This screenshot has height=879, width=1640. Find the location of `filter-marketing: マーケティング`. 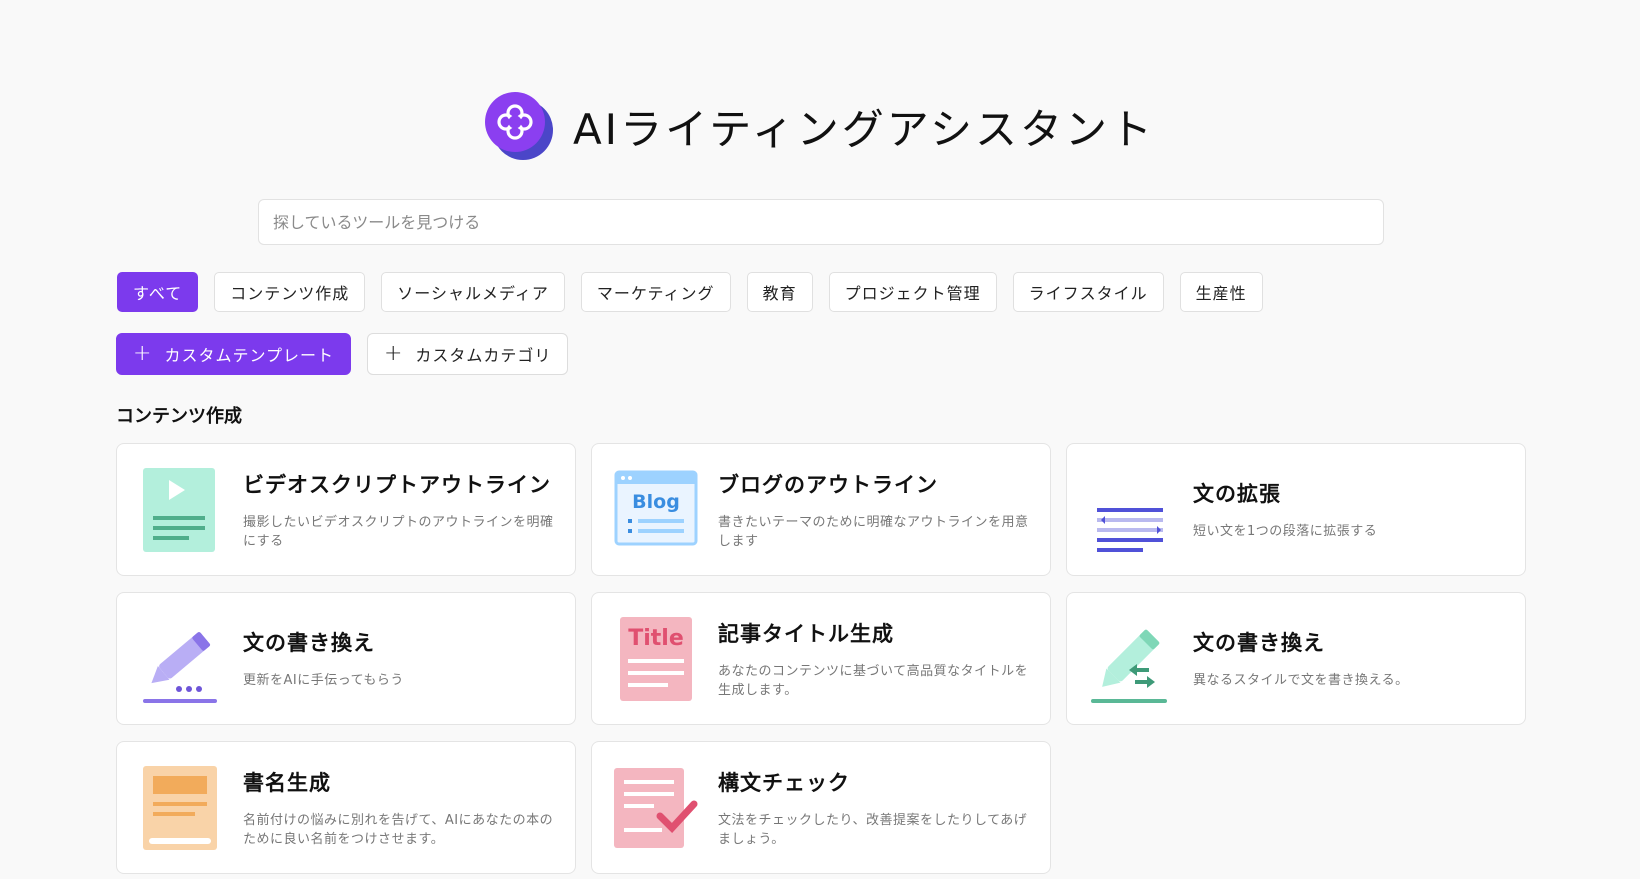

filter-marketing: マーケティング is located at coordinates (655, 292).